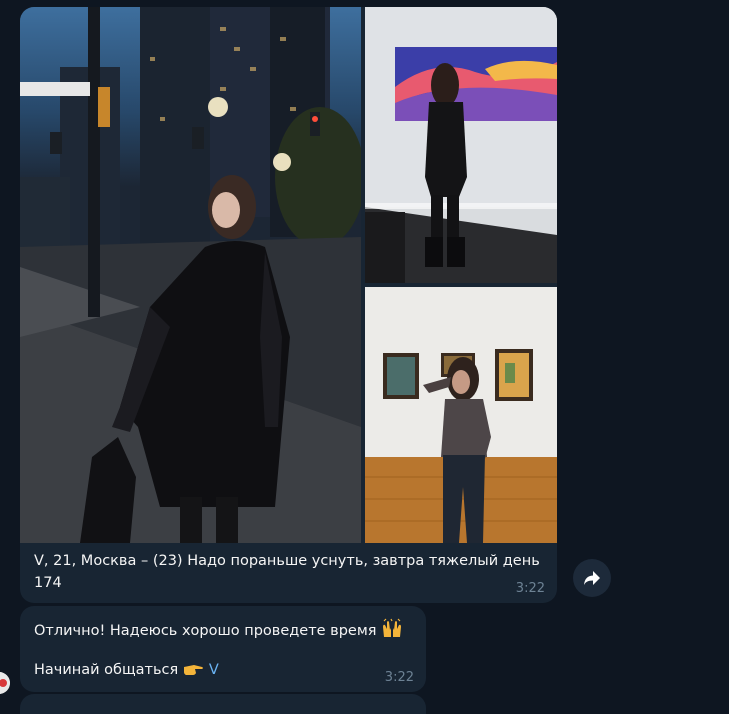  What do you see at coordinates (392, 631) in the screenshot?
I see `raised-hands-icon` at bounding box center [392, 631].